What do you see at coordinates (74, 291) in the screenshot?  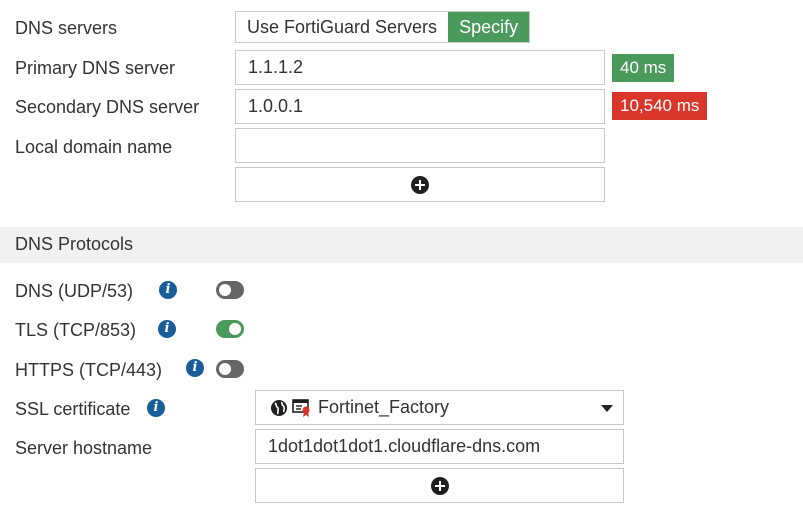 I see `dns-udp-label: DNS (UDP/53)` at bounding box center [74, 291].